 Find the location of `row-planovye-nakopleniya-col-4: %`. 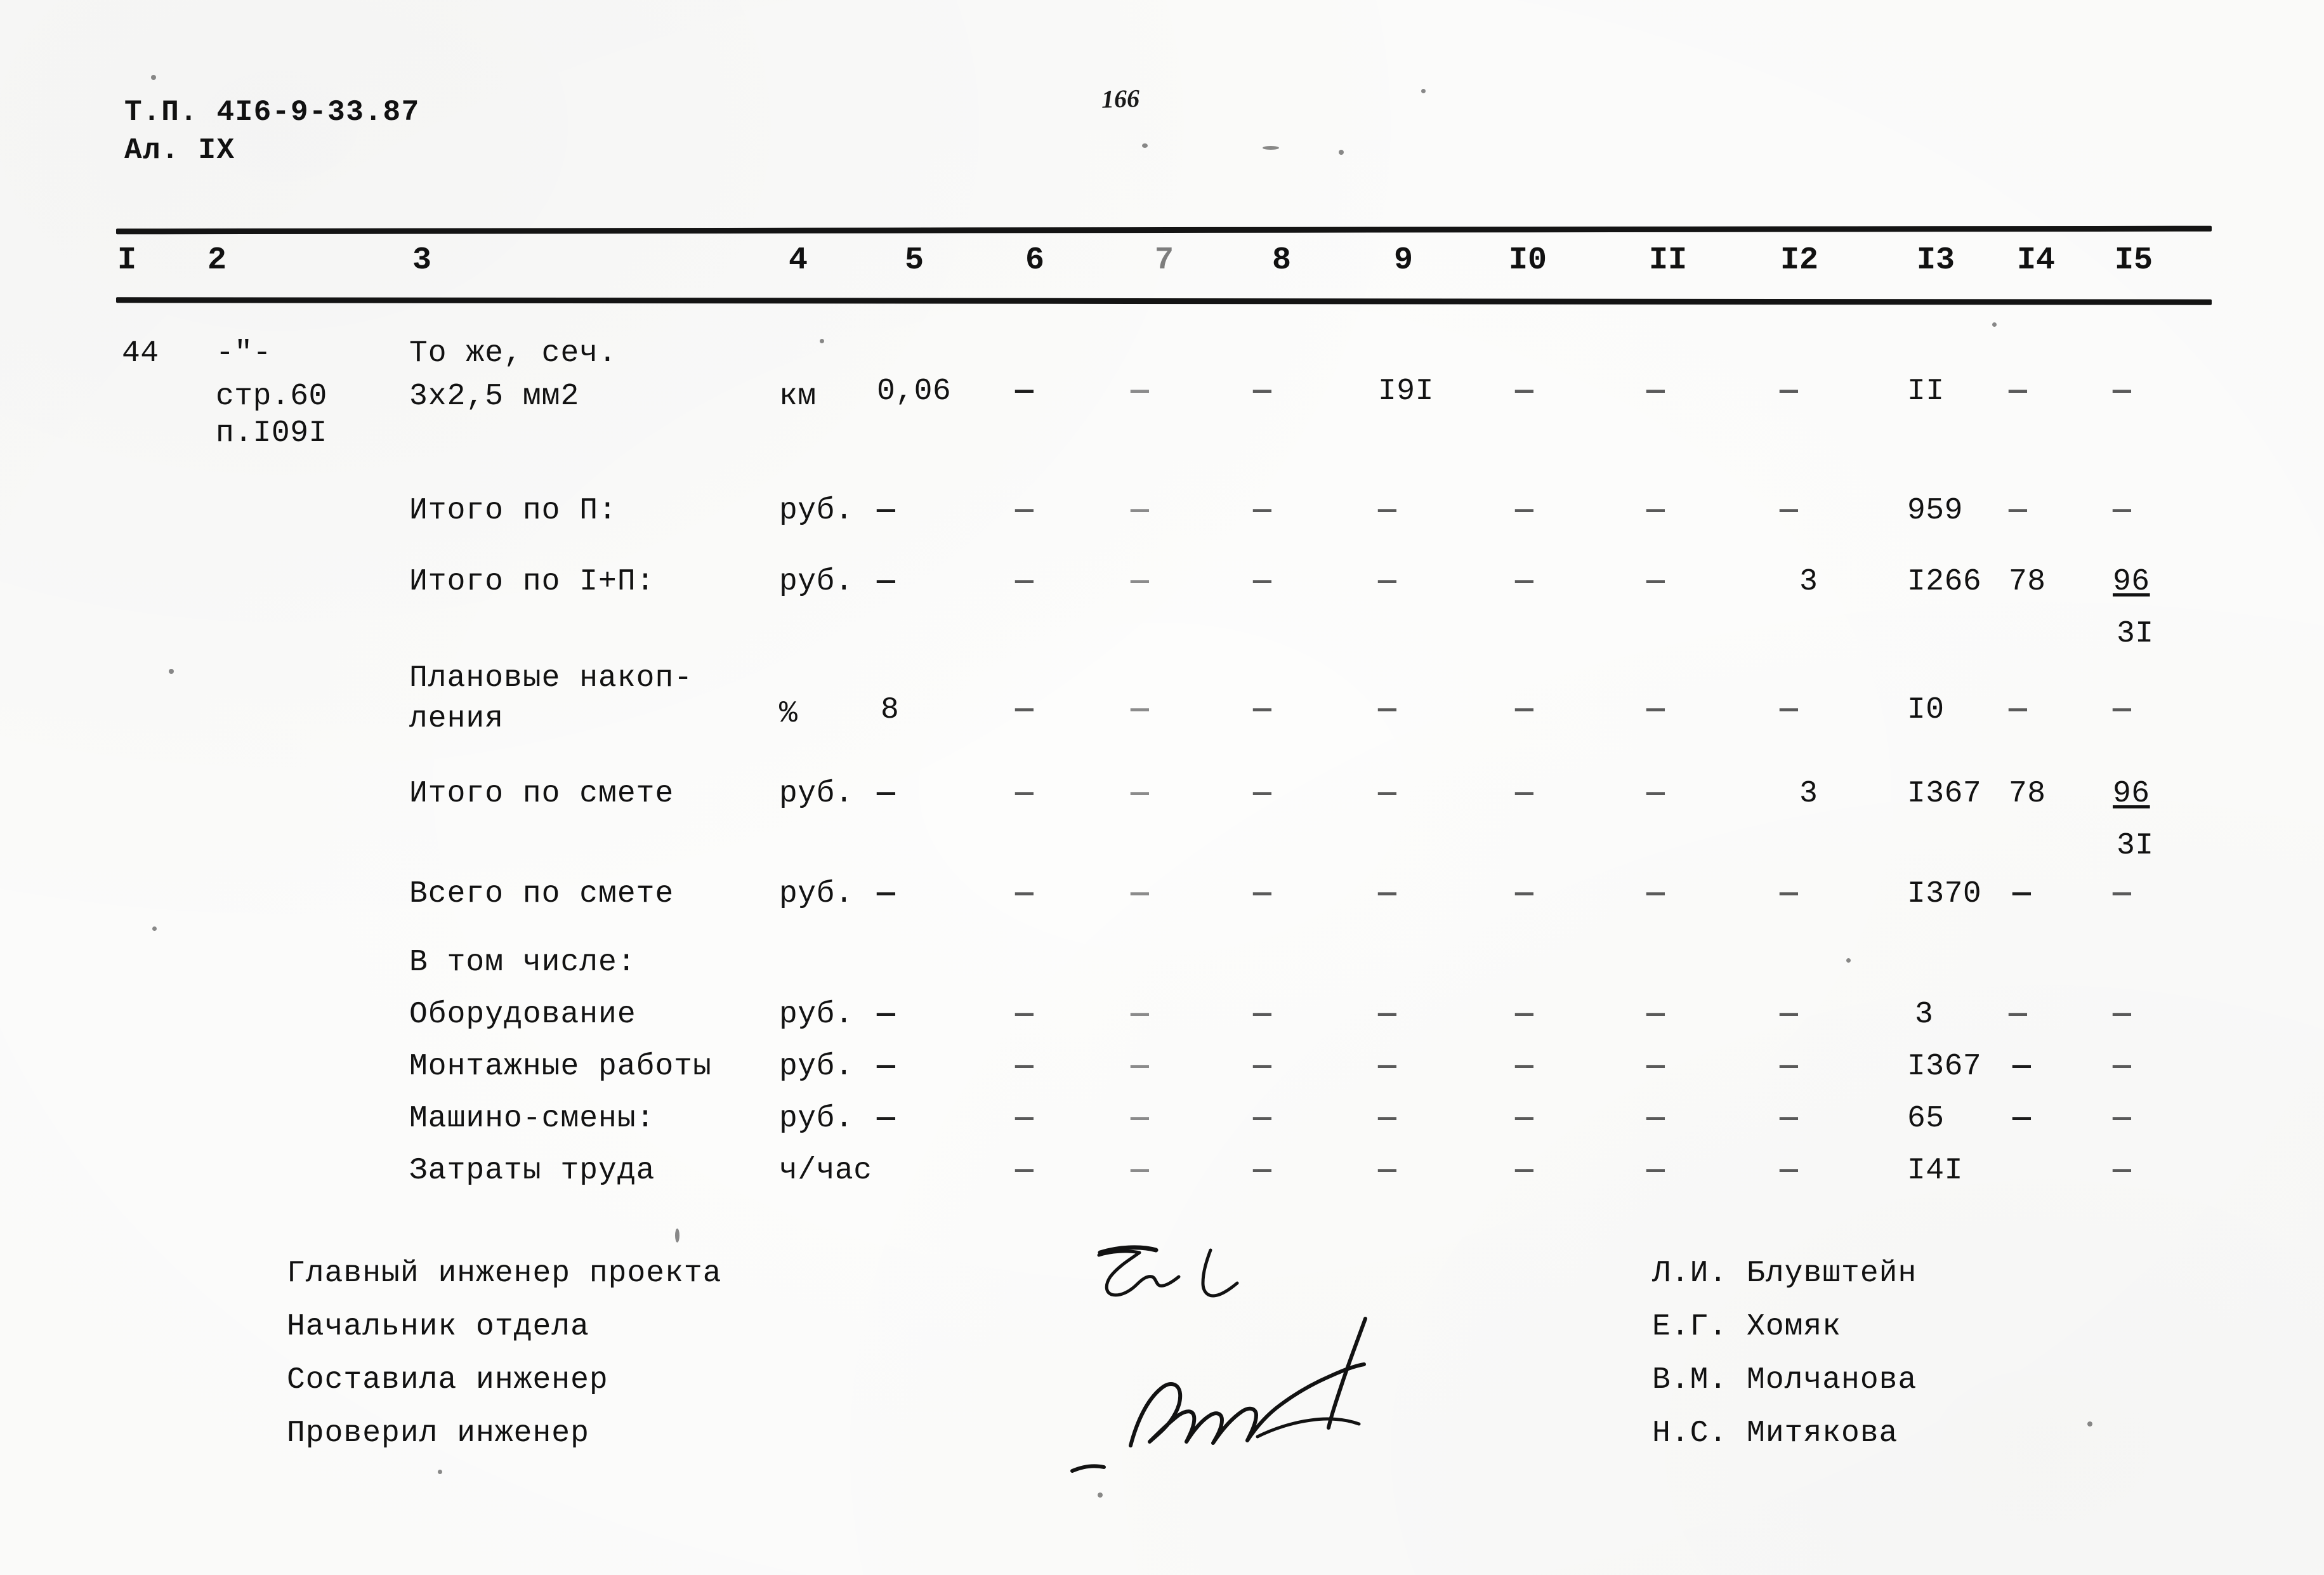

row-planovye-nakopleniya-col-4: % is located at coordinates (789, 714).